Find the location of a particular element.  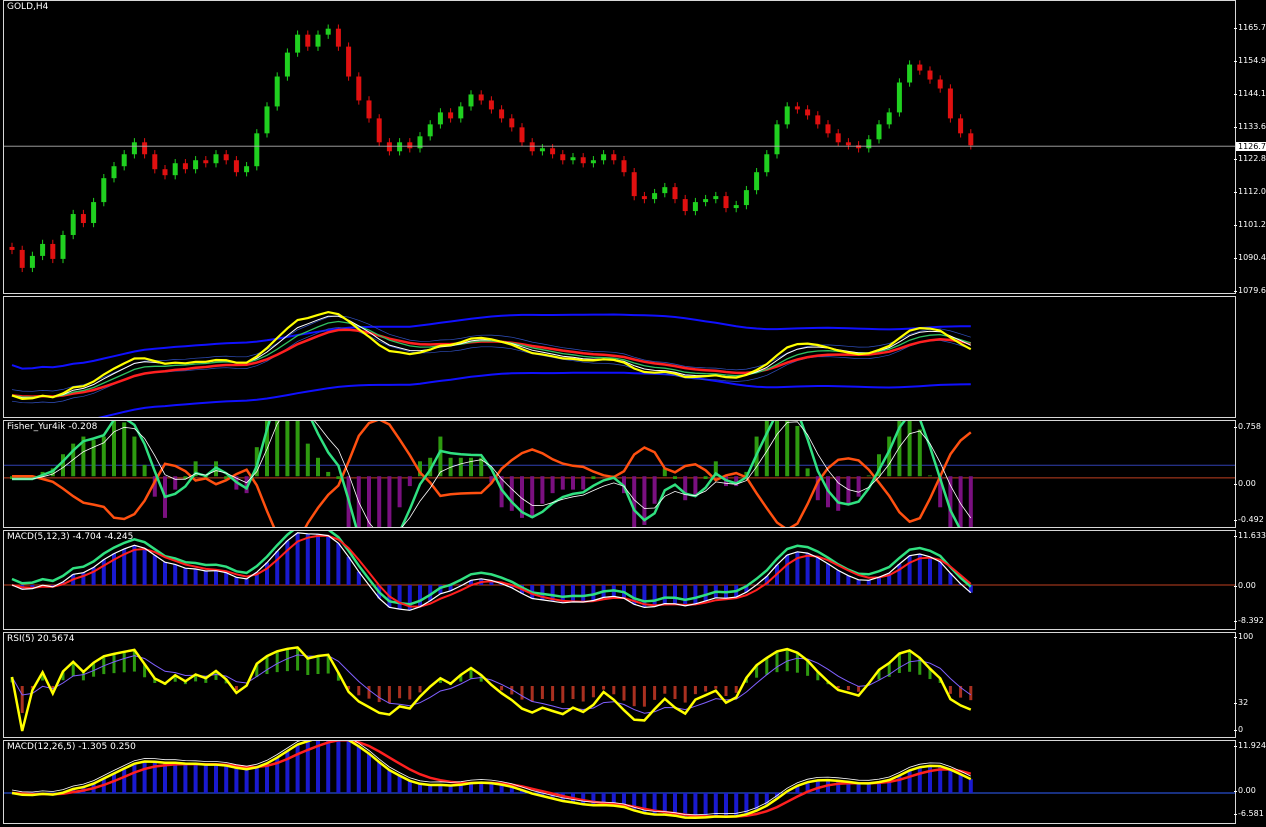

fisher-title: Fisher_Yur4ik -0.208 is located at coordinates (52, 427).